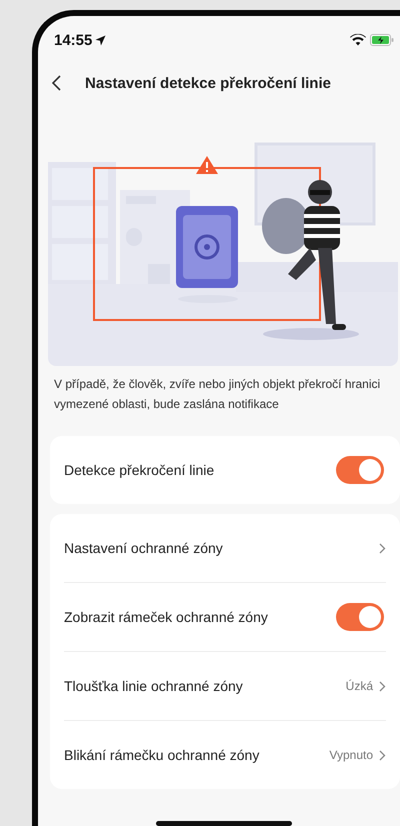 The image size is (400, 826). What do you see at coordinates (56, 83) in the screenshot?
I see `back-icon` at bounding box center [56, 83].